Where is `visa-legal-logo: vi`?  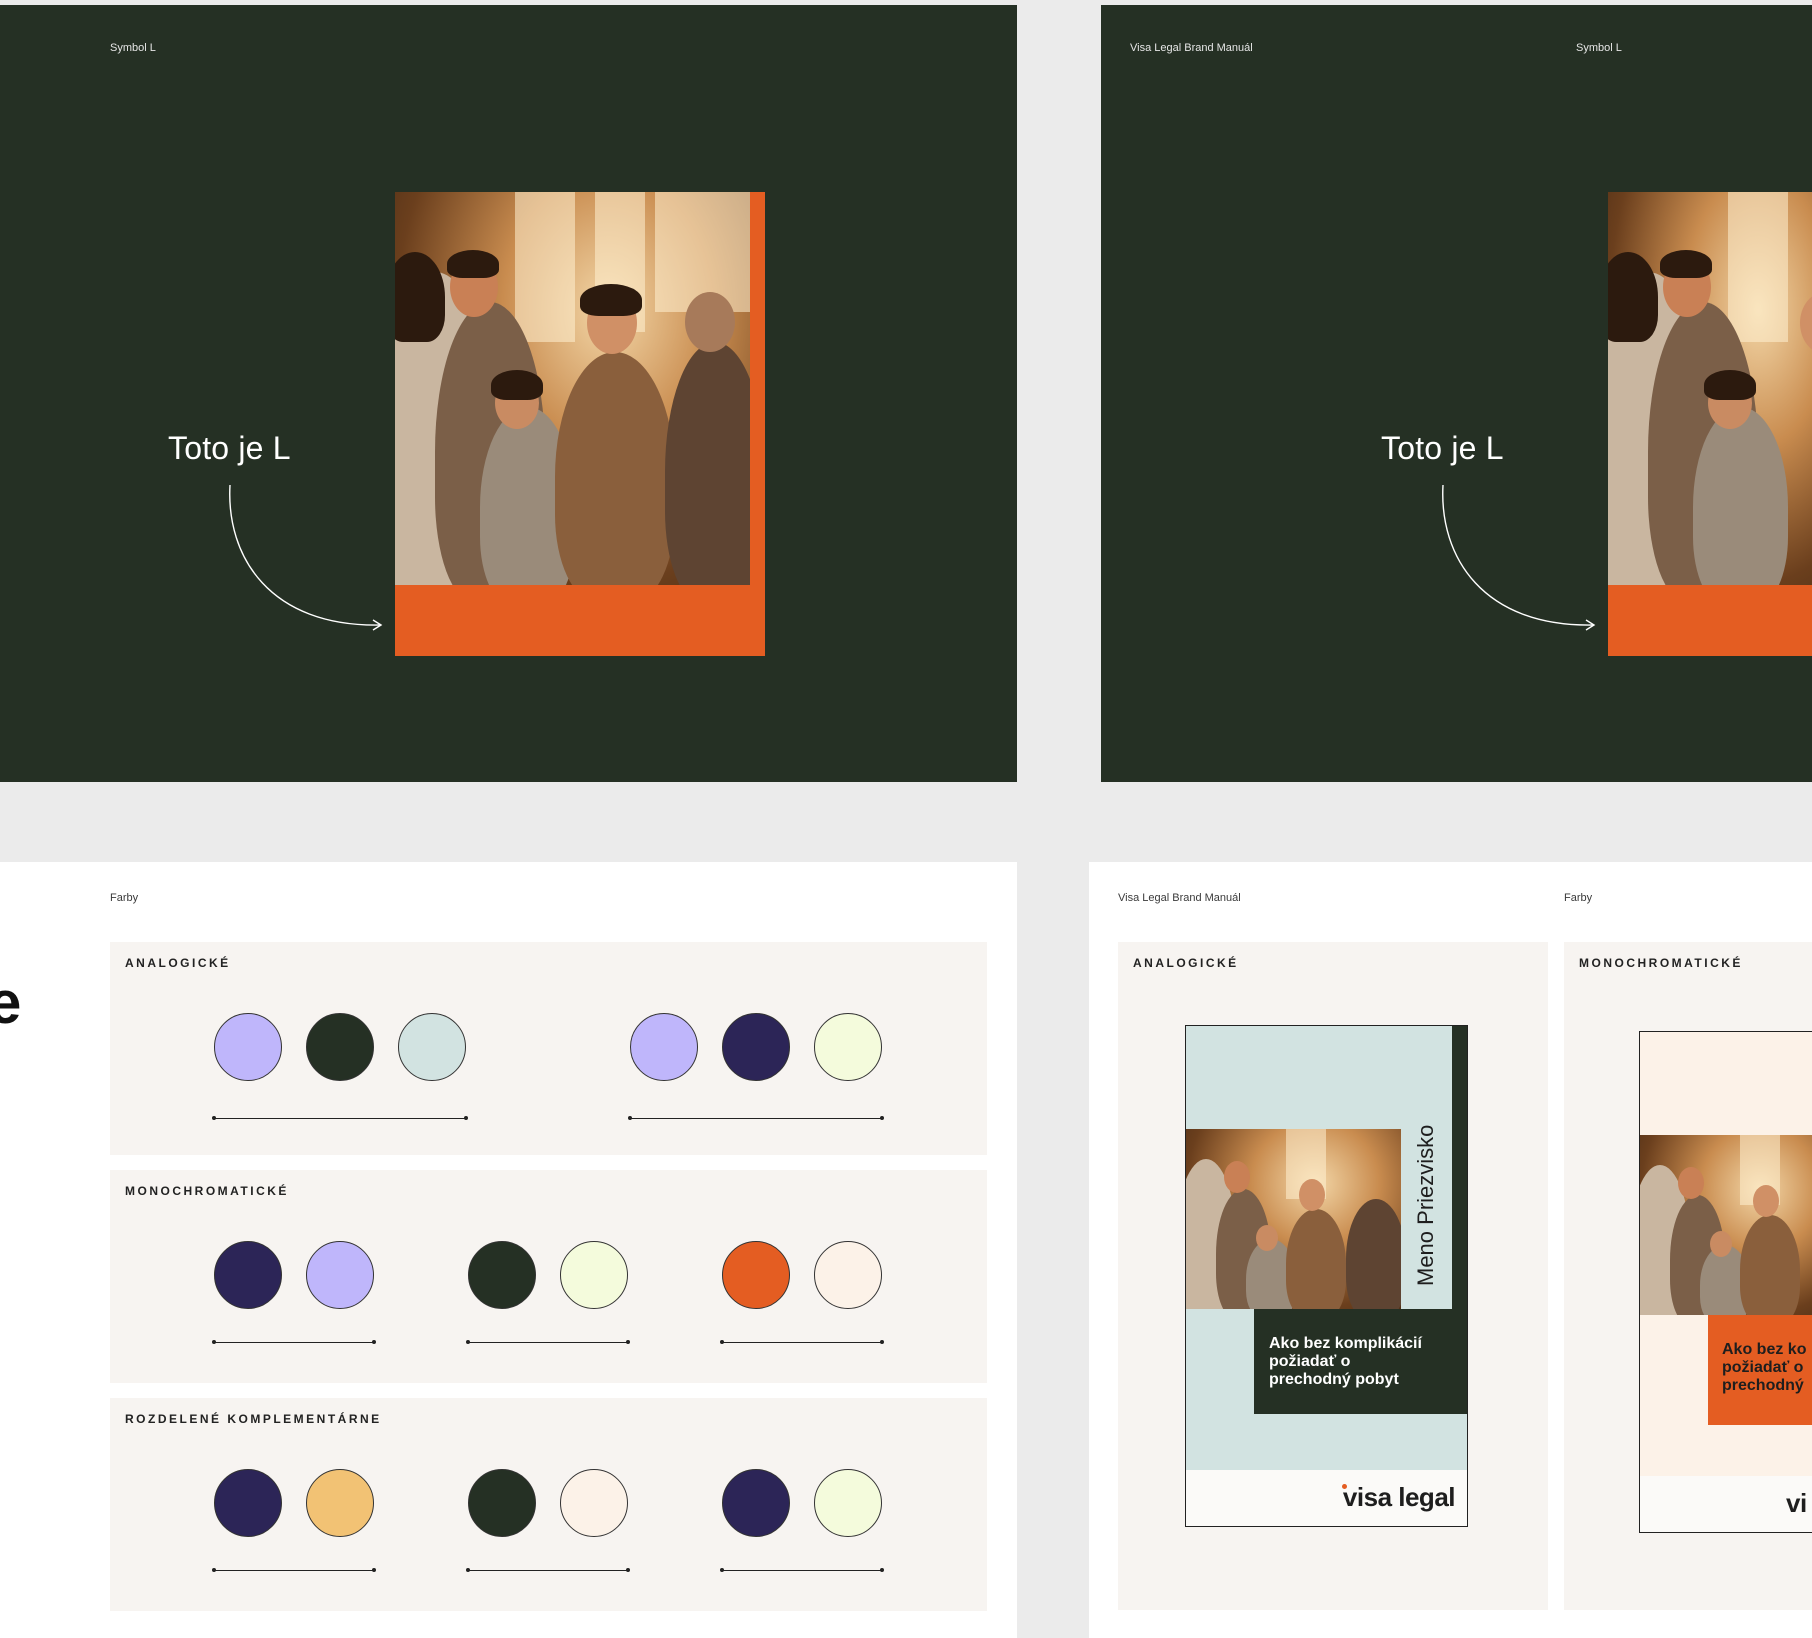 visa-legal-logo: vi is located at coordinates (1796, 1503).